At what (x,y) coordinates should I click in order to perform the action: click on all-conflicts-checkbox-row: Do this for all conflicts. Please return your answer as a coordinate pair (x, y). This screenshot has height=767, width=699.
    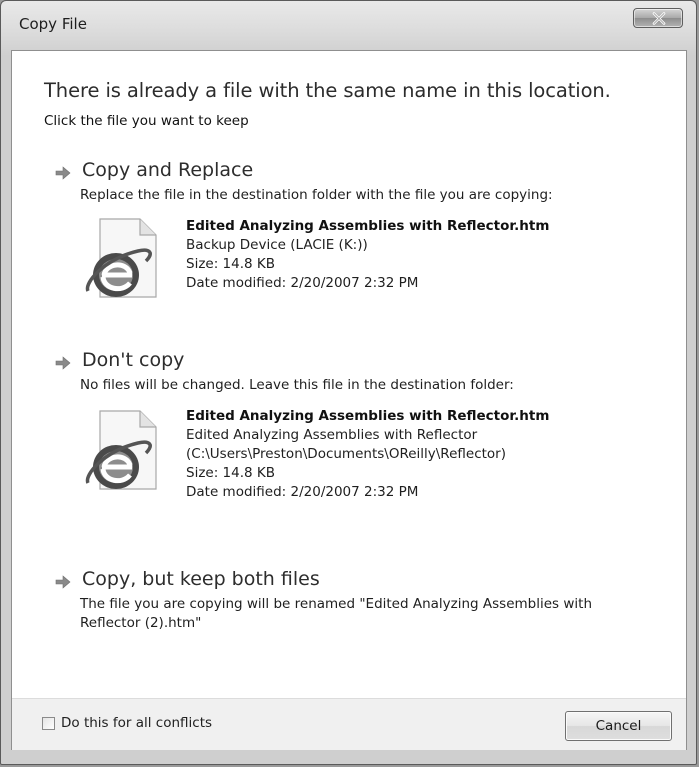
    Looking at the image, I should click on (127, 723).